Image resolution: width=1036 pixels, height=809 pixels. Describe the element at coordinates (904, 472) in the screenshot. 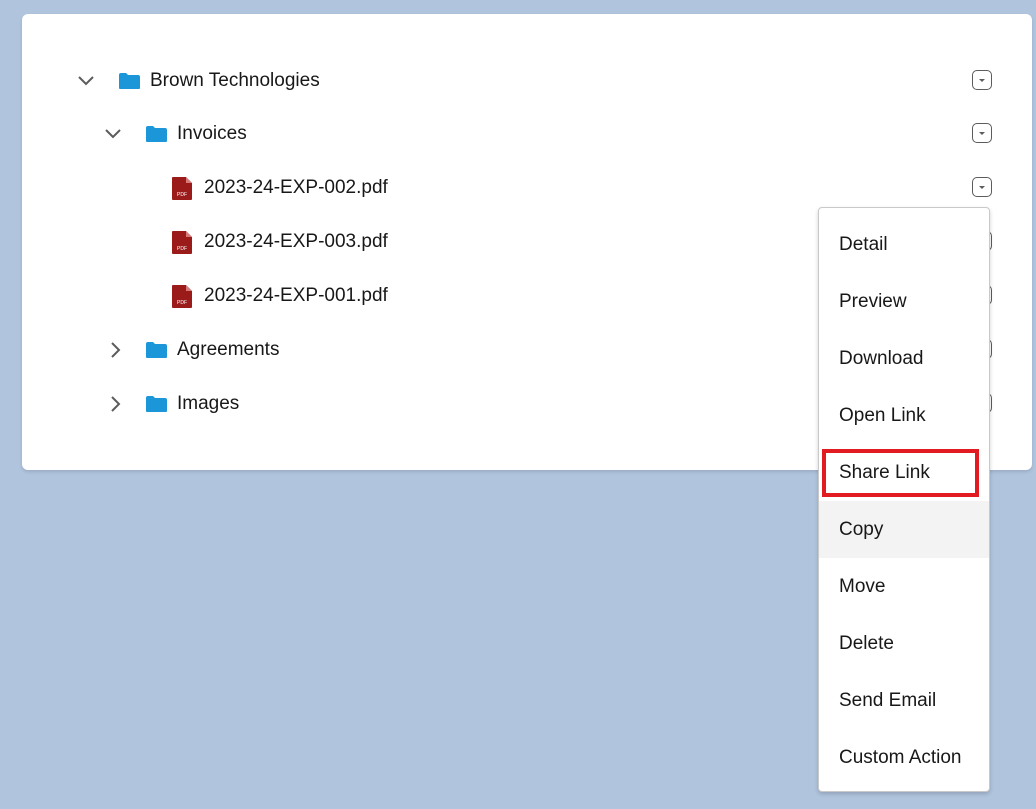

I see `menu-item-share-link: Share Link` at that location.